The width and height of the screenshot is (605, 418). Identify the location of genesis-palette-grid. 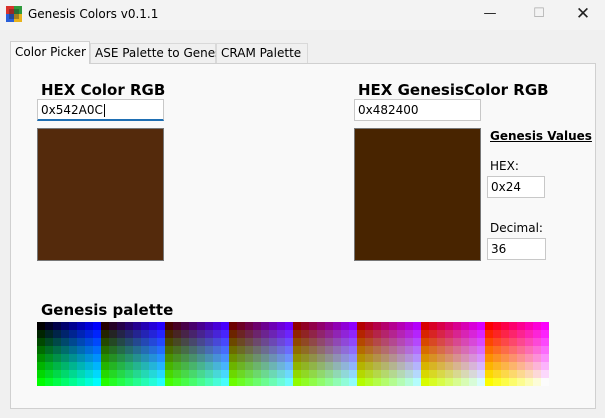
(293, 354).